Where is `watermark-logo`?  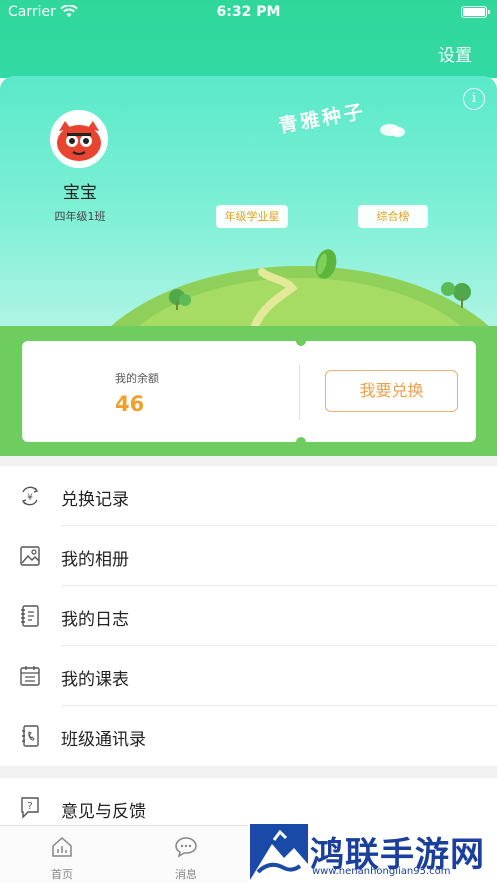
watermark-logo is located at coordinates (279, 852).